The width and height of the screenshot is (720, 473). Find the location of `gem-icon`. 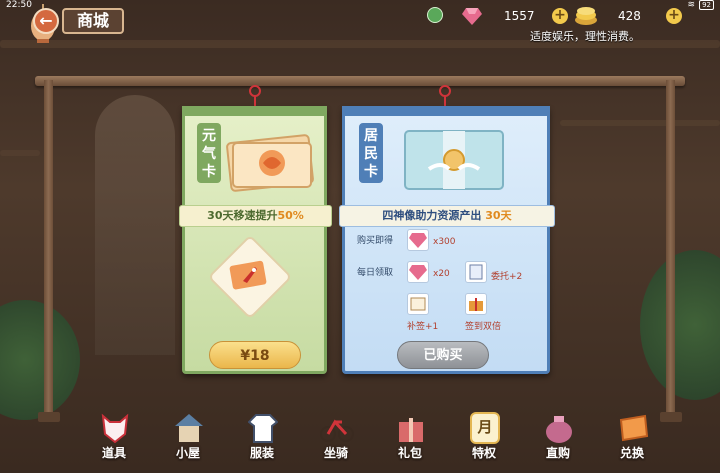

gem-icon is located at coordinates (472, 16).